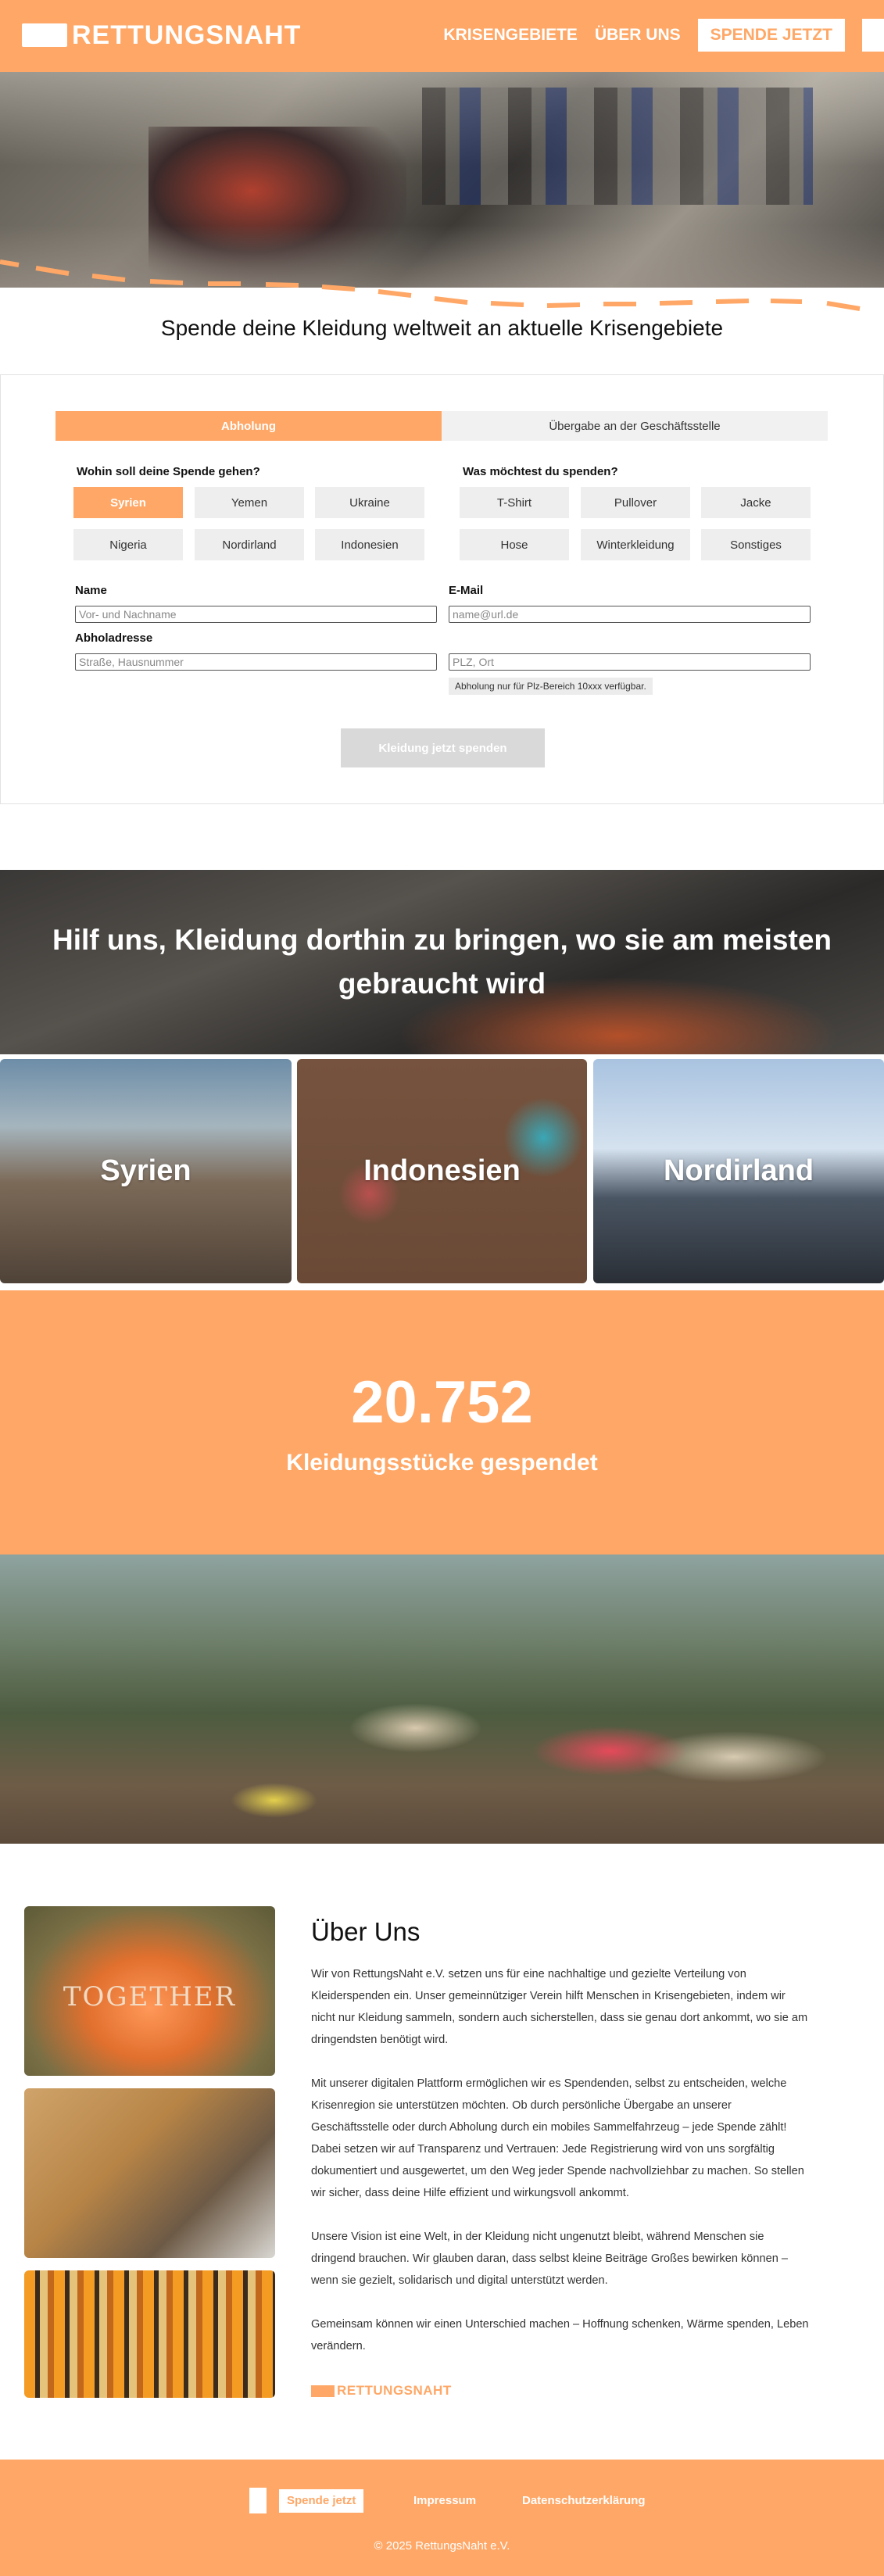  Describe the element at coordinates (258, 2500) in the screenshot. I see `footer-logo-mark` at that location.